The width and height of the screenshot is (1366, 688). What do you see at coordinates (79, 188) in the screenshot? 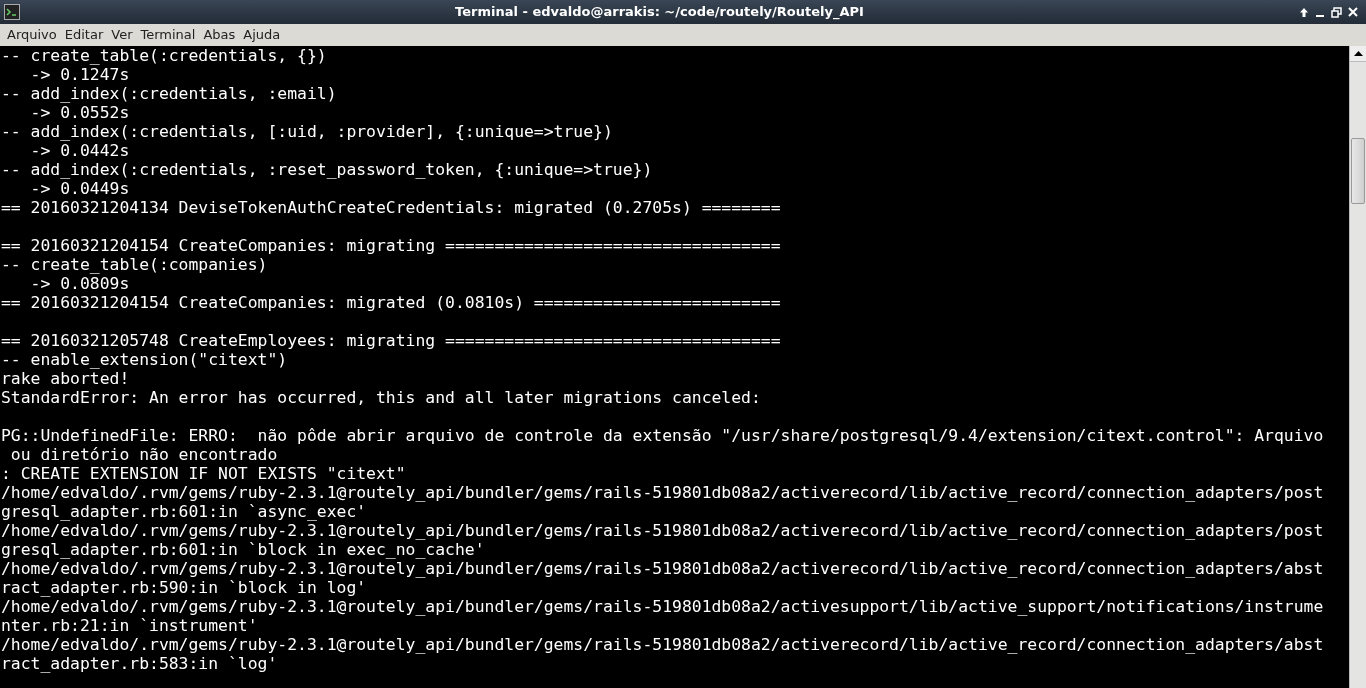
I see `terminal-line: -> 0.0449s` at bounding box center [79, 188].